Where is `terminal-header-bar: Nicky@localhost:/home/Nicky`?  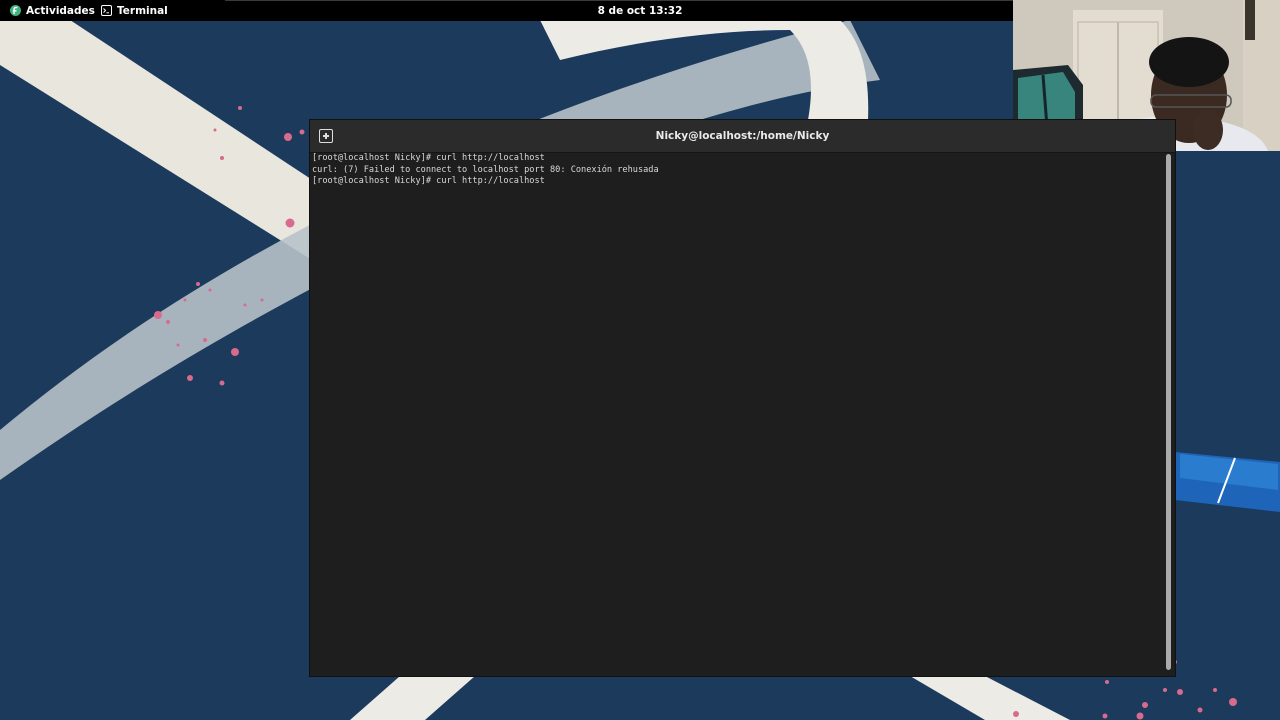
terminal-header-bar: Nicky@localhost:/home/Nicky is located at coordinates (742, 136).